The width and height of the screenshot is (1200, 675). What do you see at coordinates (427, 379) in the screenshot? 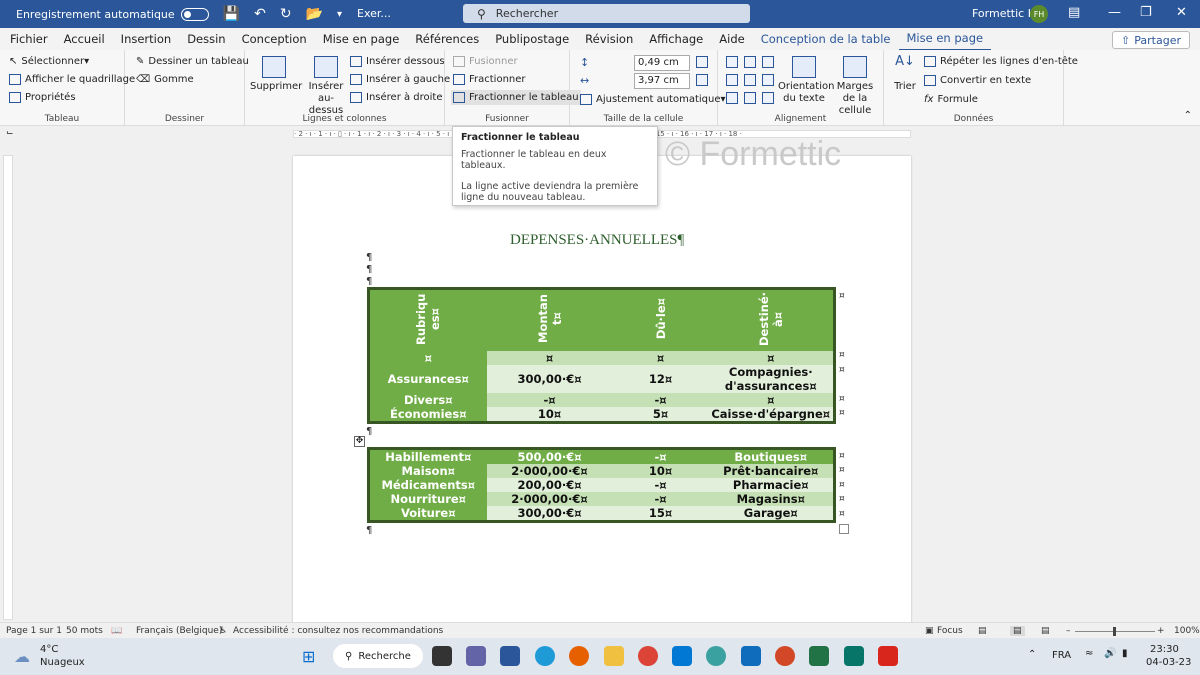
I see `table-cell: Assurances¤` at bounding box center [427, 379].